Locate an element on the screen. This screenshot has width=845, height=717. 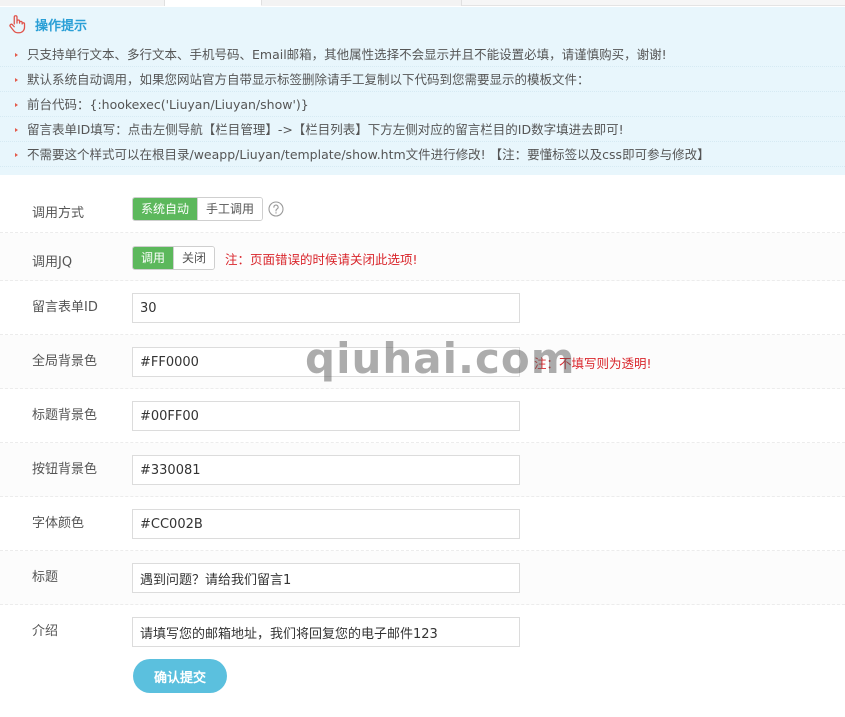
tip-item: 前台代码：{:hookexec('Liuyan/Liuyan/show')} is located at coordinates (422, 104).